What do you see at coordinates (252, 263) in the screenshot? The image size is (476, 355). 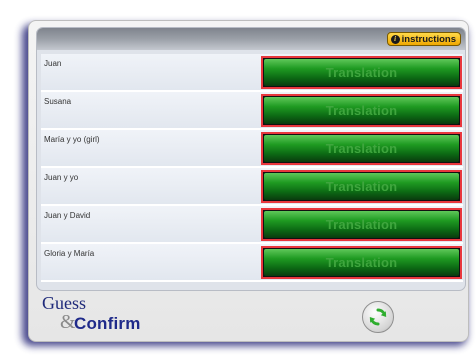 I see `list-item: Gloria y María Translation` at bounding box center [252, 263].